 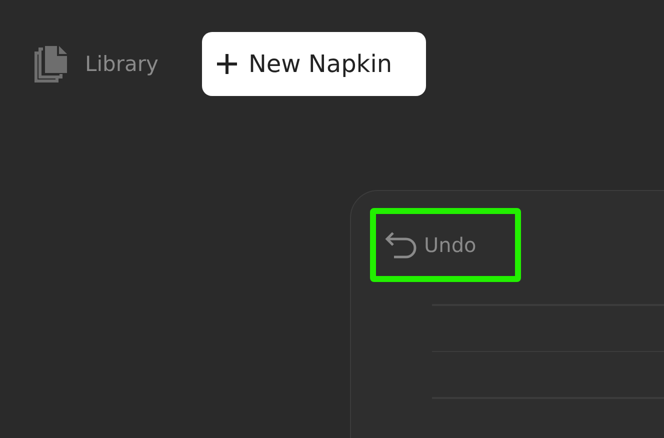 What do you see at coordinates (430, 245) in the screenshot?
I see `undo-button: Undo` at bounding box center [430, 245].